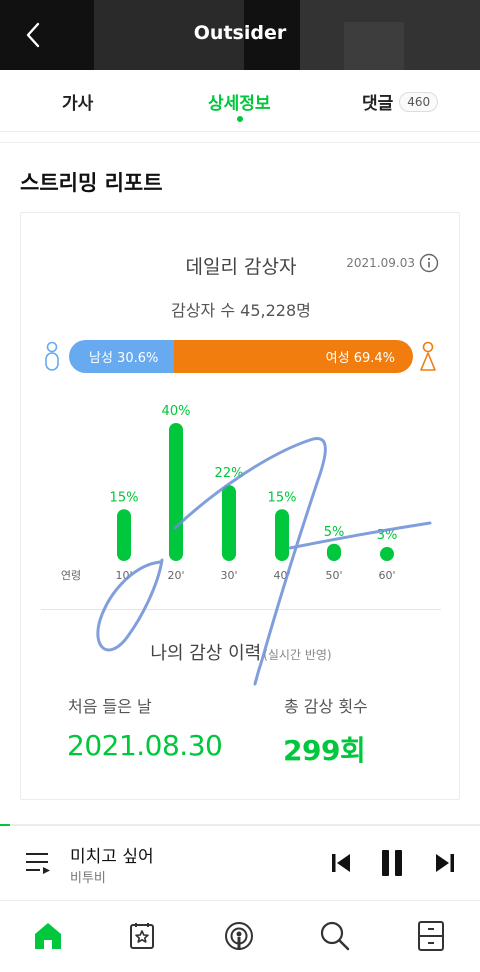 The height and width of the screenshot is (972, 480). Describe the element at coordinates (297, 655) in the screenshot. I see `realtime-note: (실시간 반영)` at that location.